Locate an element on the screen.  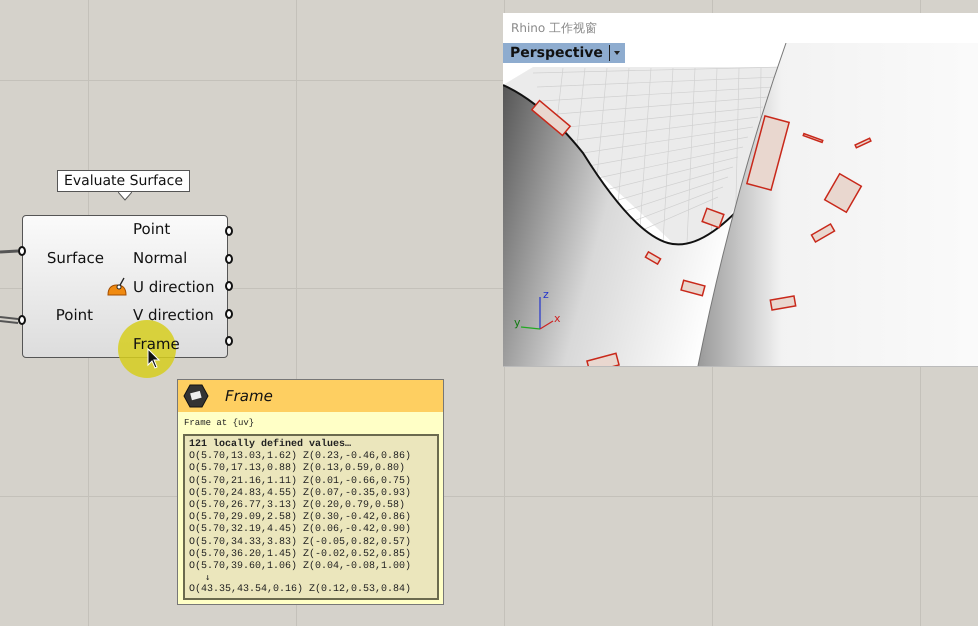
value-row-text: O(5.70,32.19,4.45) Z(0.06,-0.42,0.90) is located at coordinates (300, 530).